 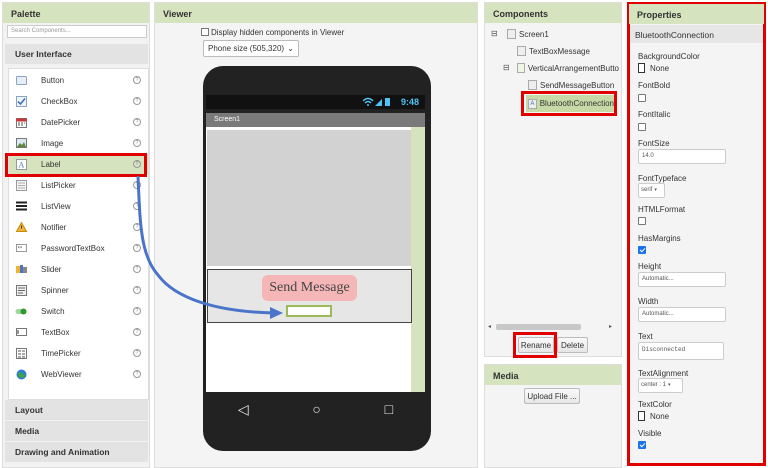 I want to click on properties-title: Properties, so click(x=696, y=14).